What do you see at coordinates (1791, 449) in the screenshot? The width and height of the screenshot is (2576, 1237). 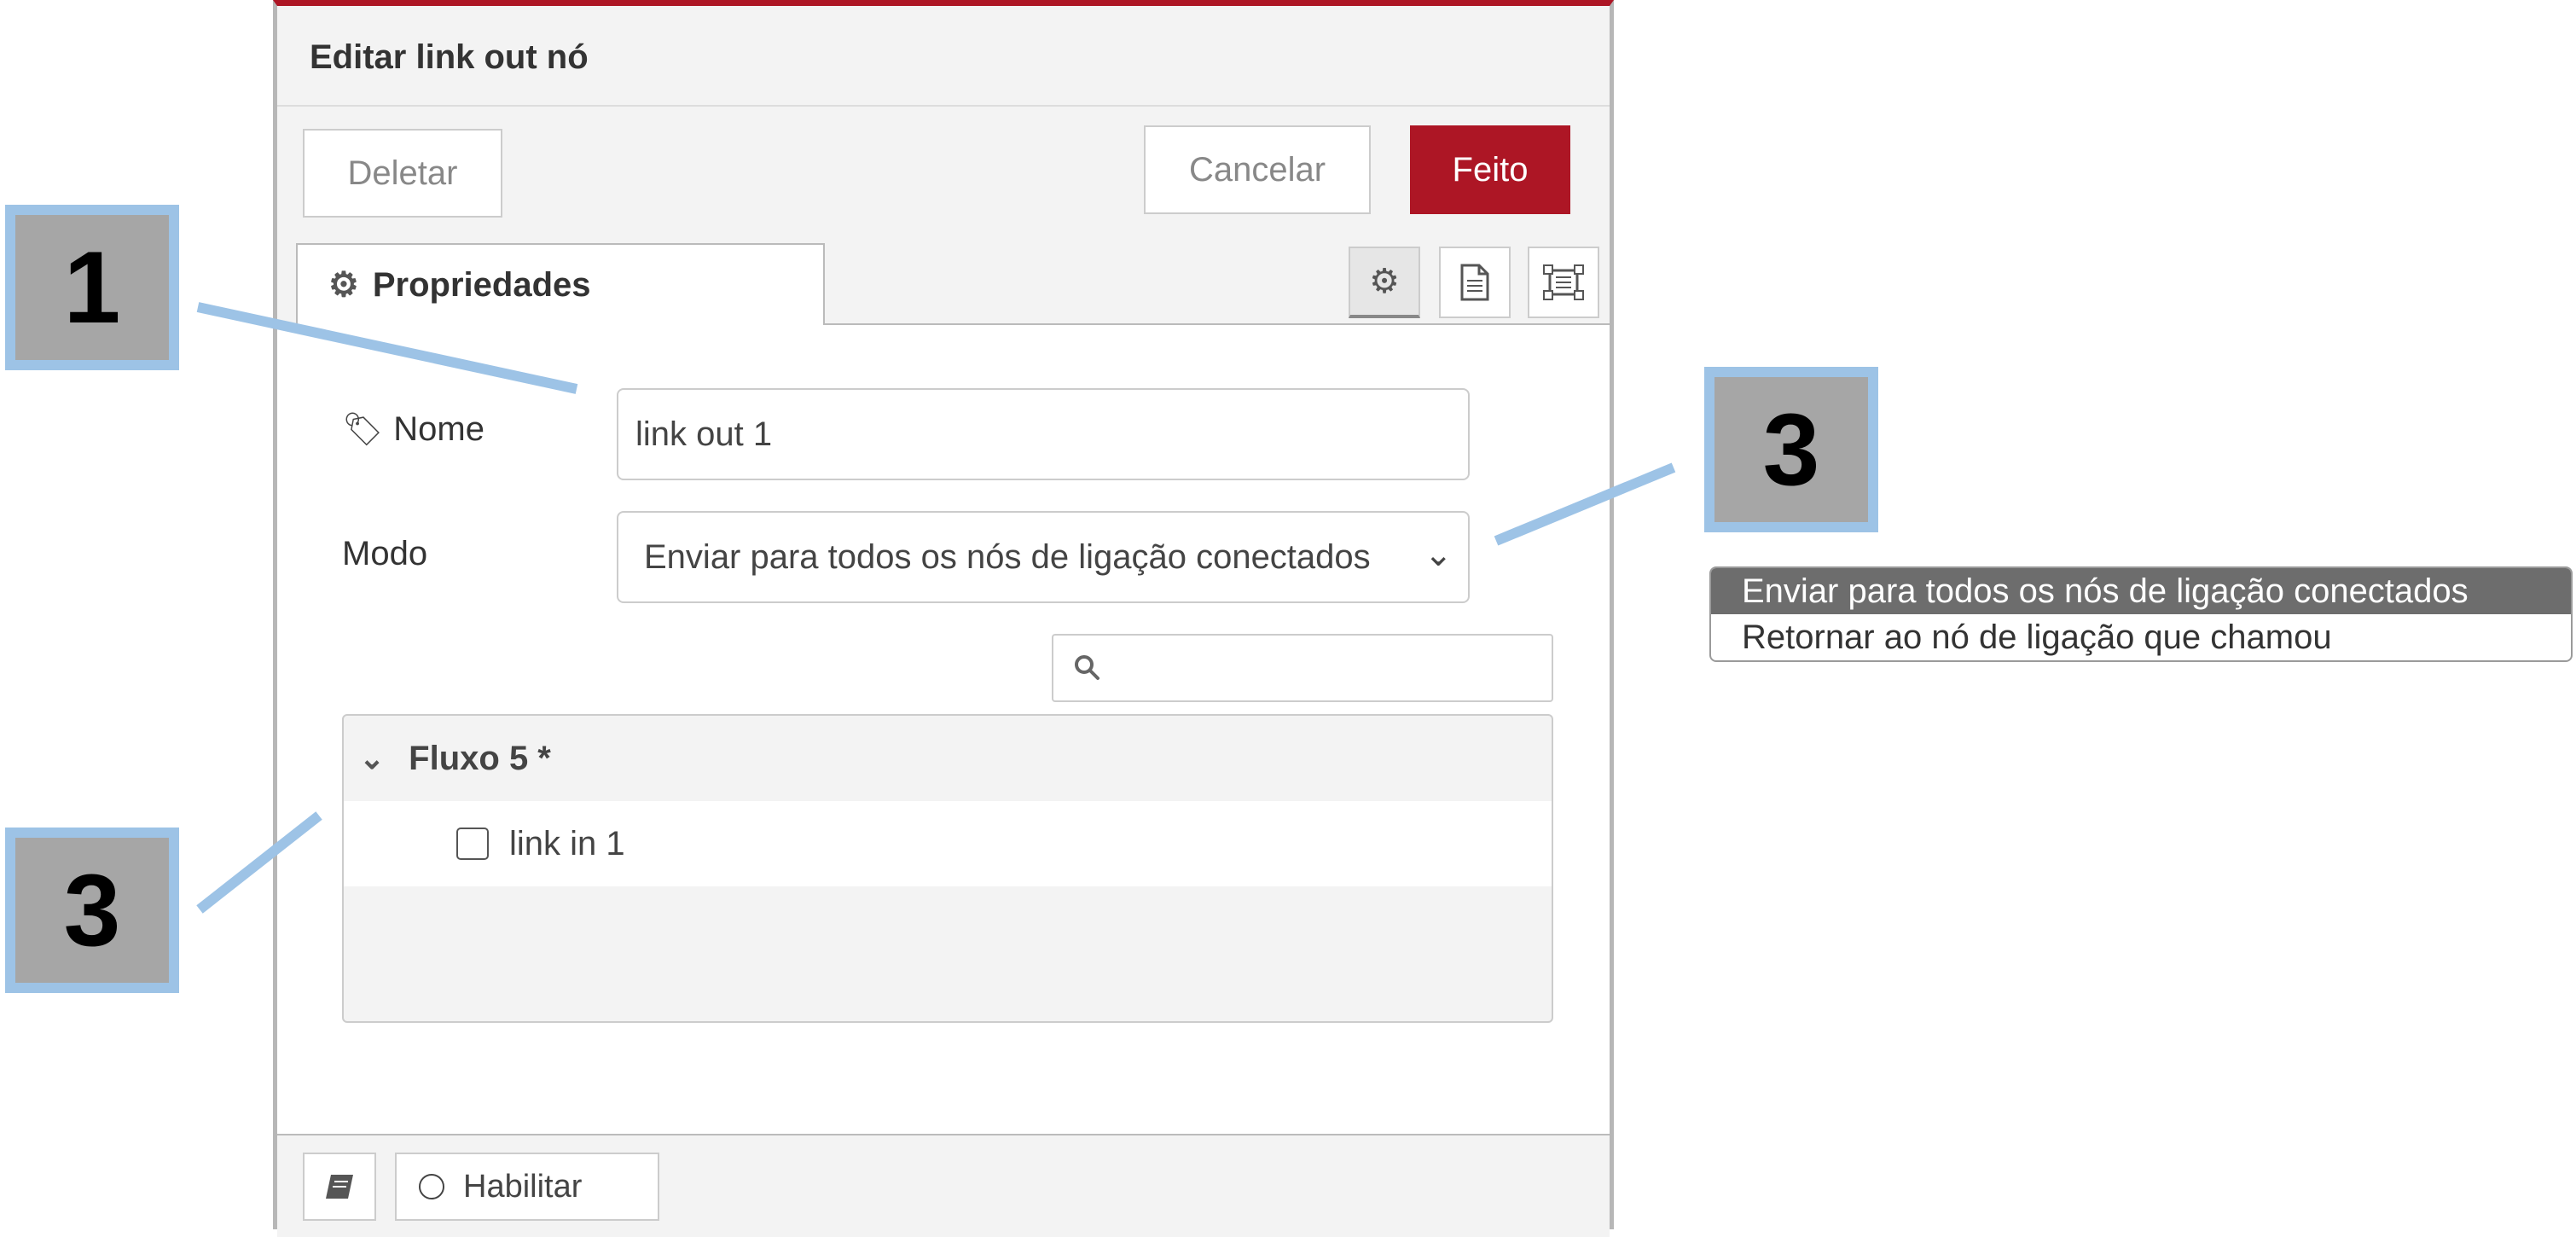 I see `callout-3-right: 3` at bounding box center [1791, 449].